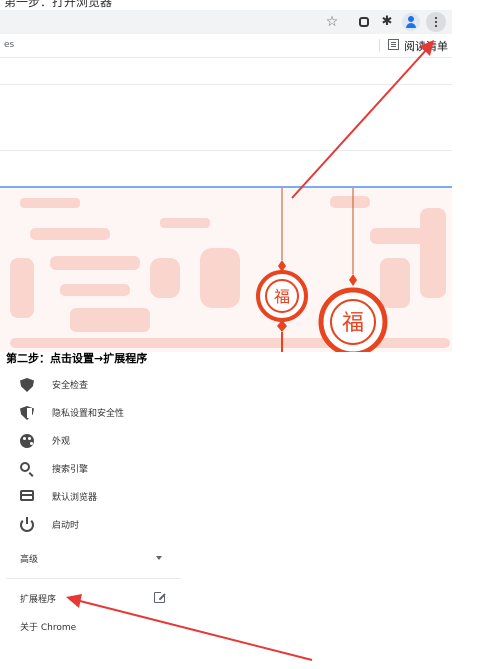  I want to click on menu-item-privacy: 隐私设置和安全性, so click(90, 413).